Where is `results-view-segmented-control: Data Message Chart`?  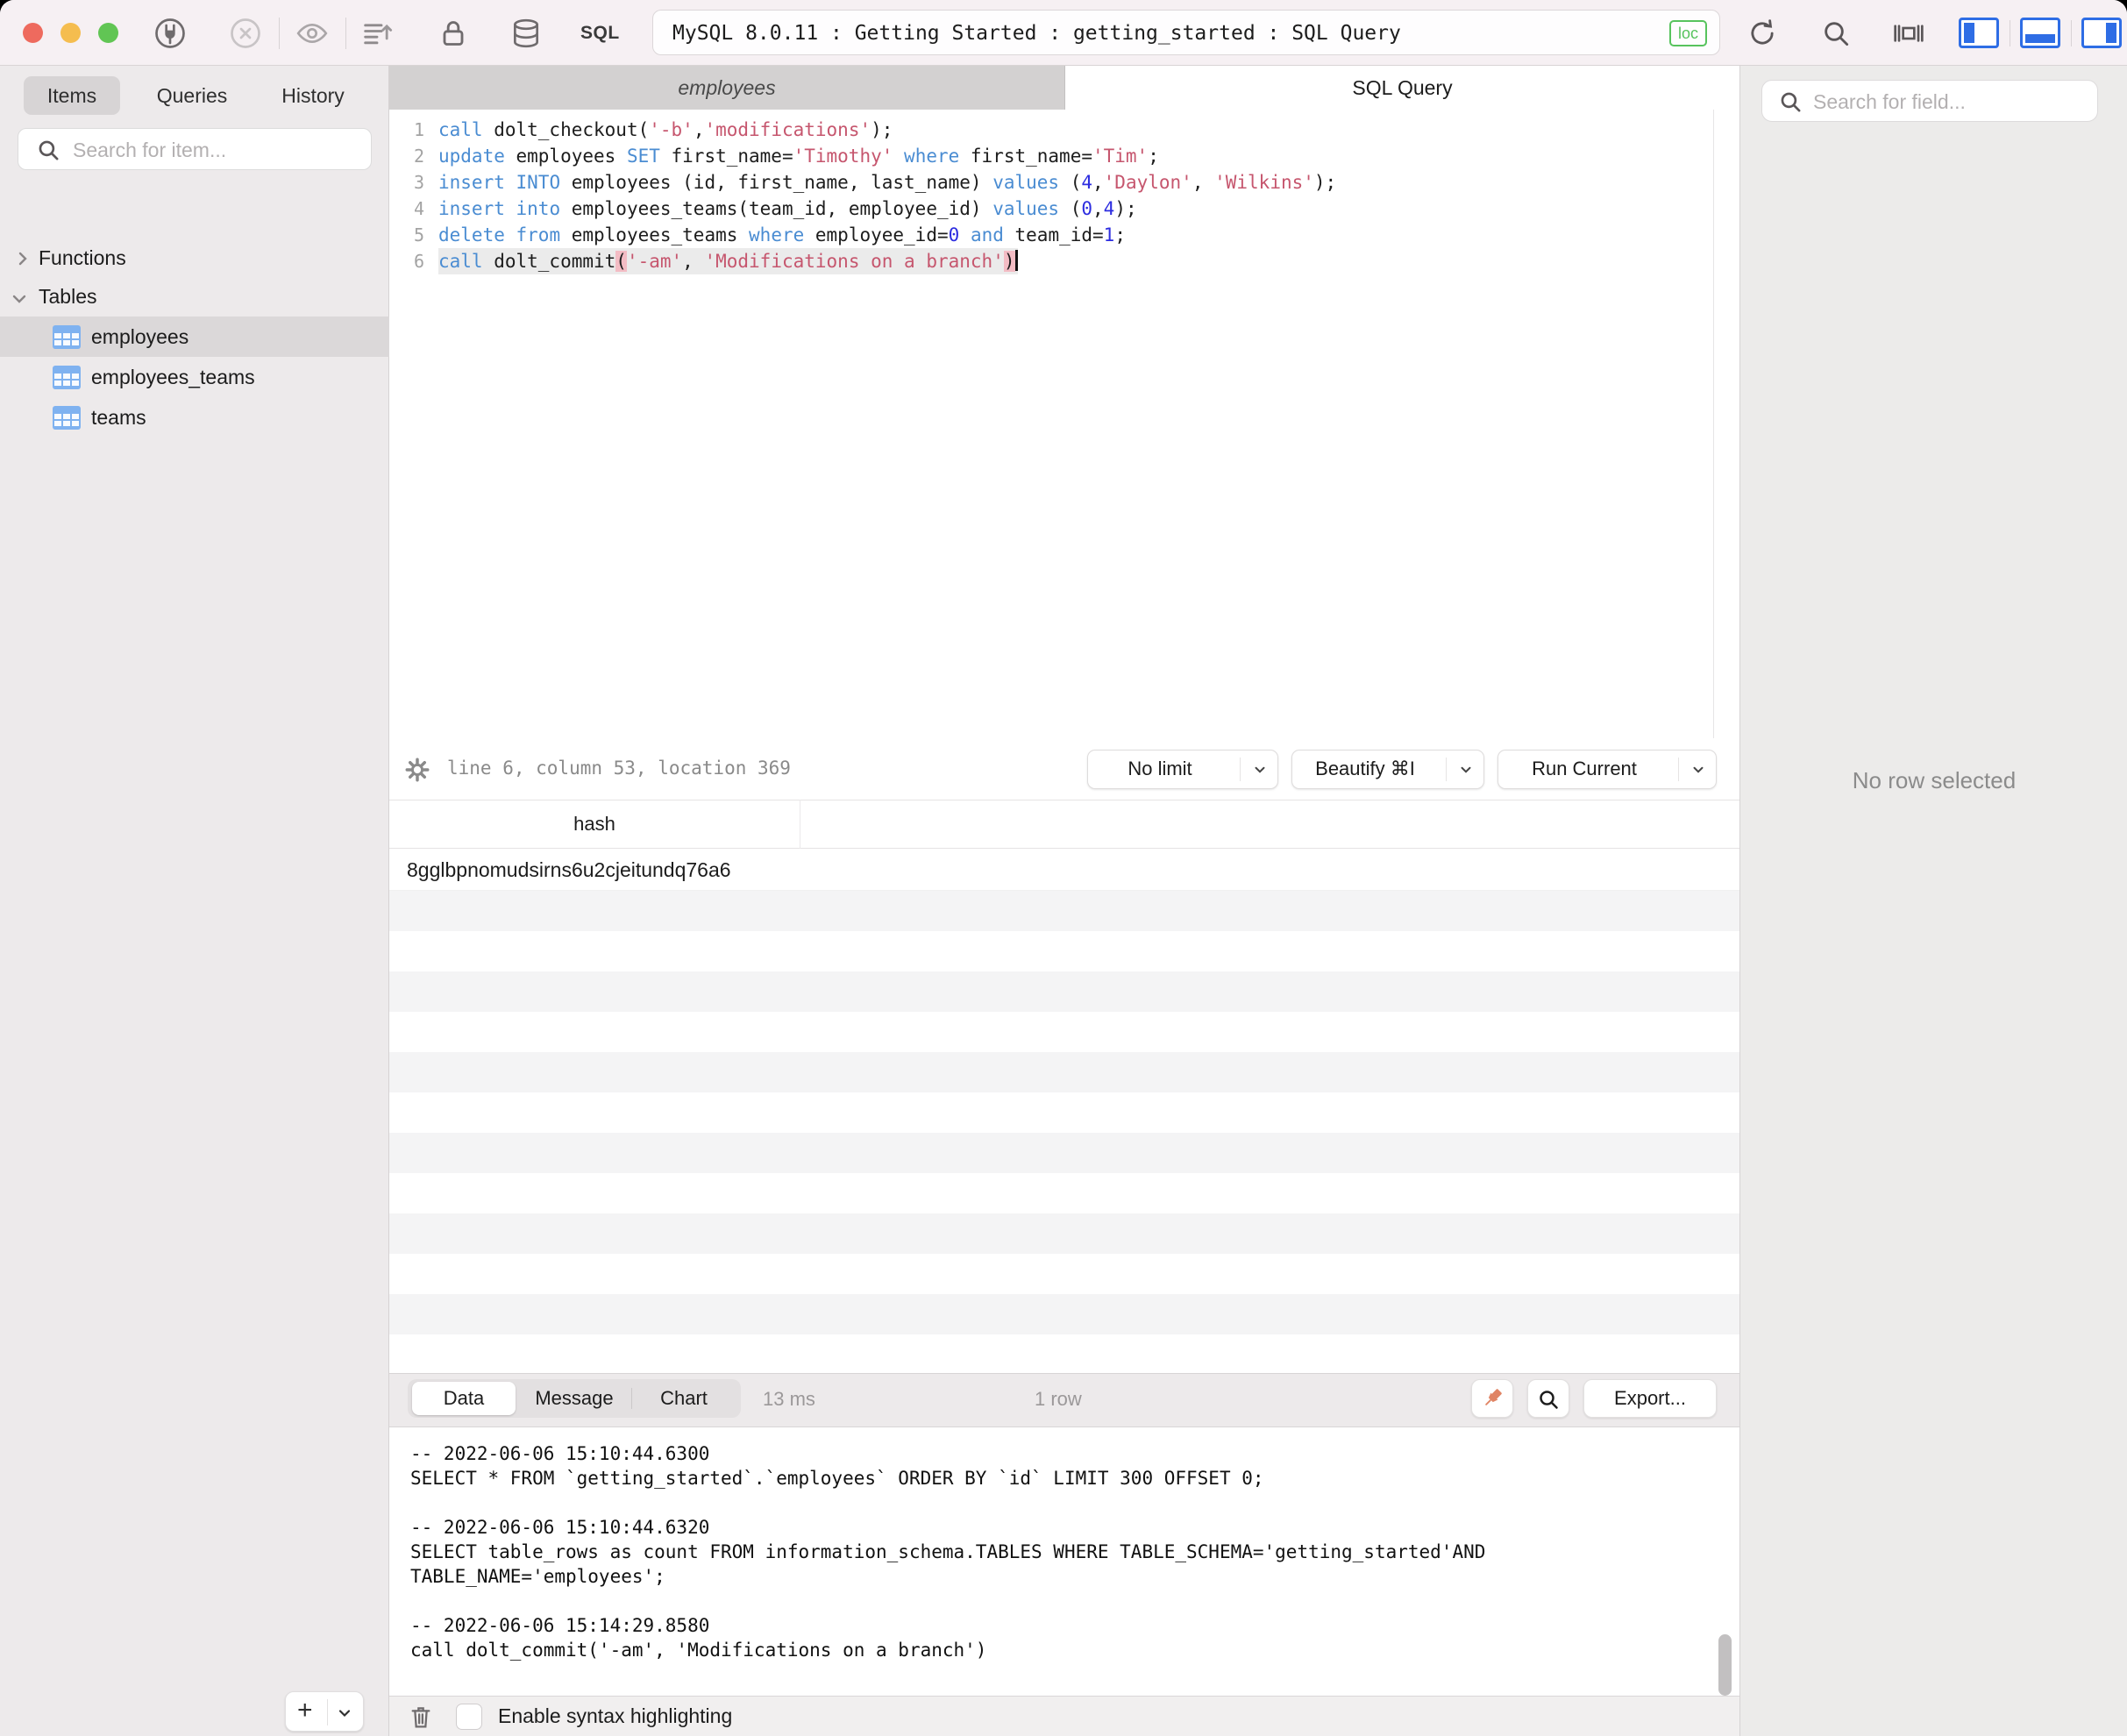
results-view-segmented-control: Data Message Chart is located at coordinates (574, 1398).